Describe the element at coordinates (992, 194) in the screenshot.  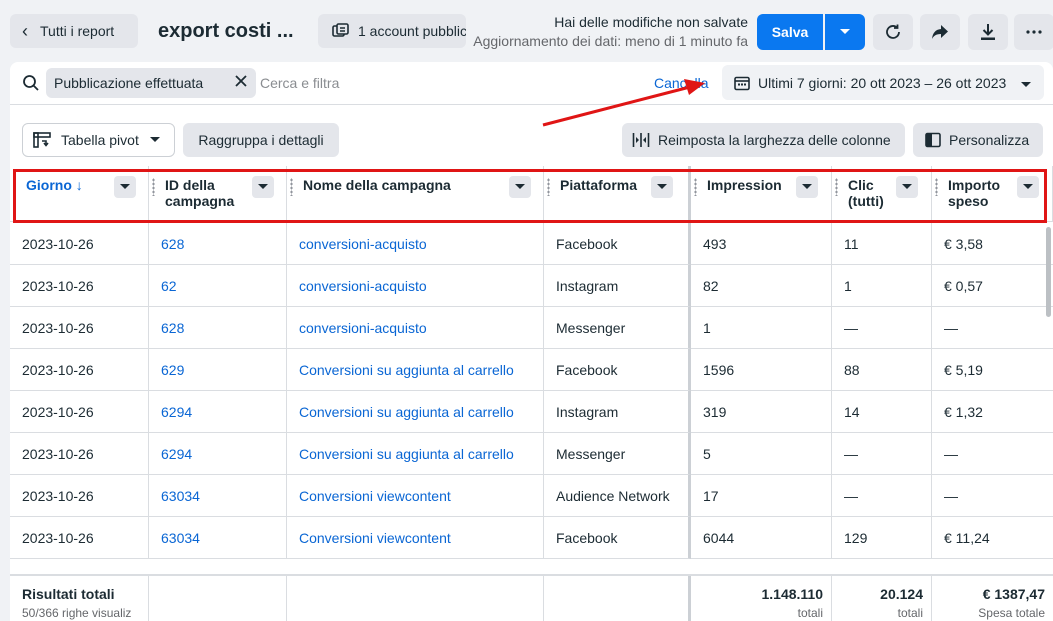
I see `column-header-spend: Importo speso` at that location.